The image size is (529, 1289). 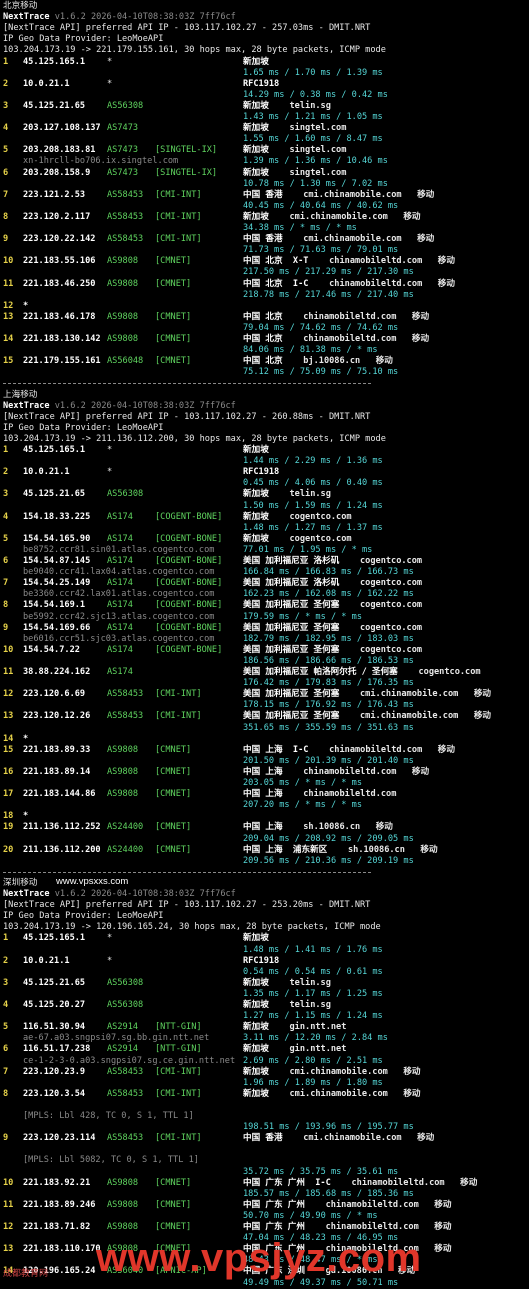 I want to click on hop-location: 中国 香港 cmi.chinamobile.com 移动, so click(x=339, y=194).